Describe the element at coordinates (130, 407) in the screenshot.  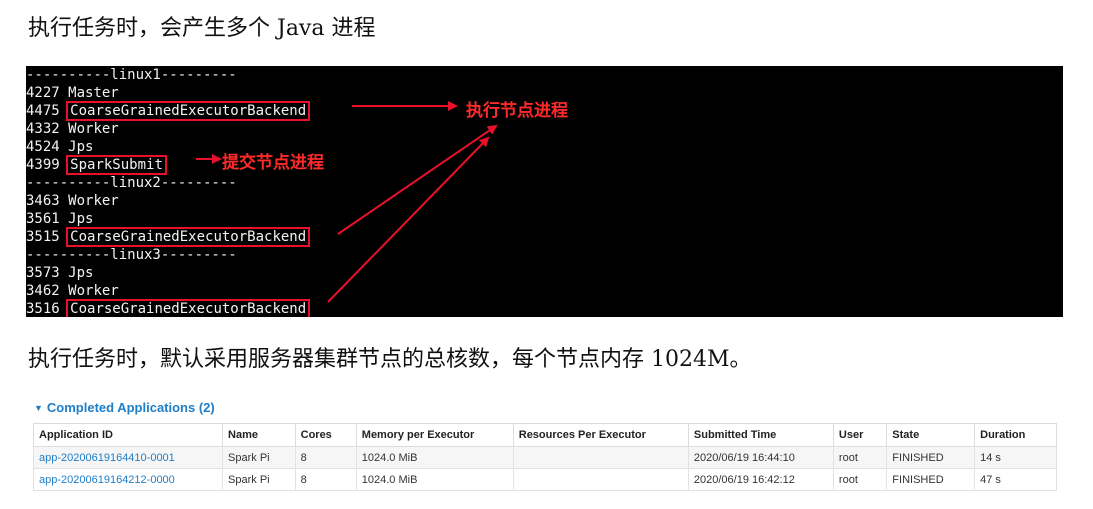
I see `completed-applications-title: Completed Applications (2)` at that location.